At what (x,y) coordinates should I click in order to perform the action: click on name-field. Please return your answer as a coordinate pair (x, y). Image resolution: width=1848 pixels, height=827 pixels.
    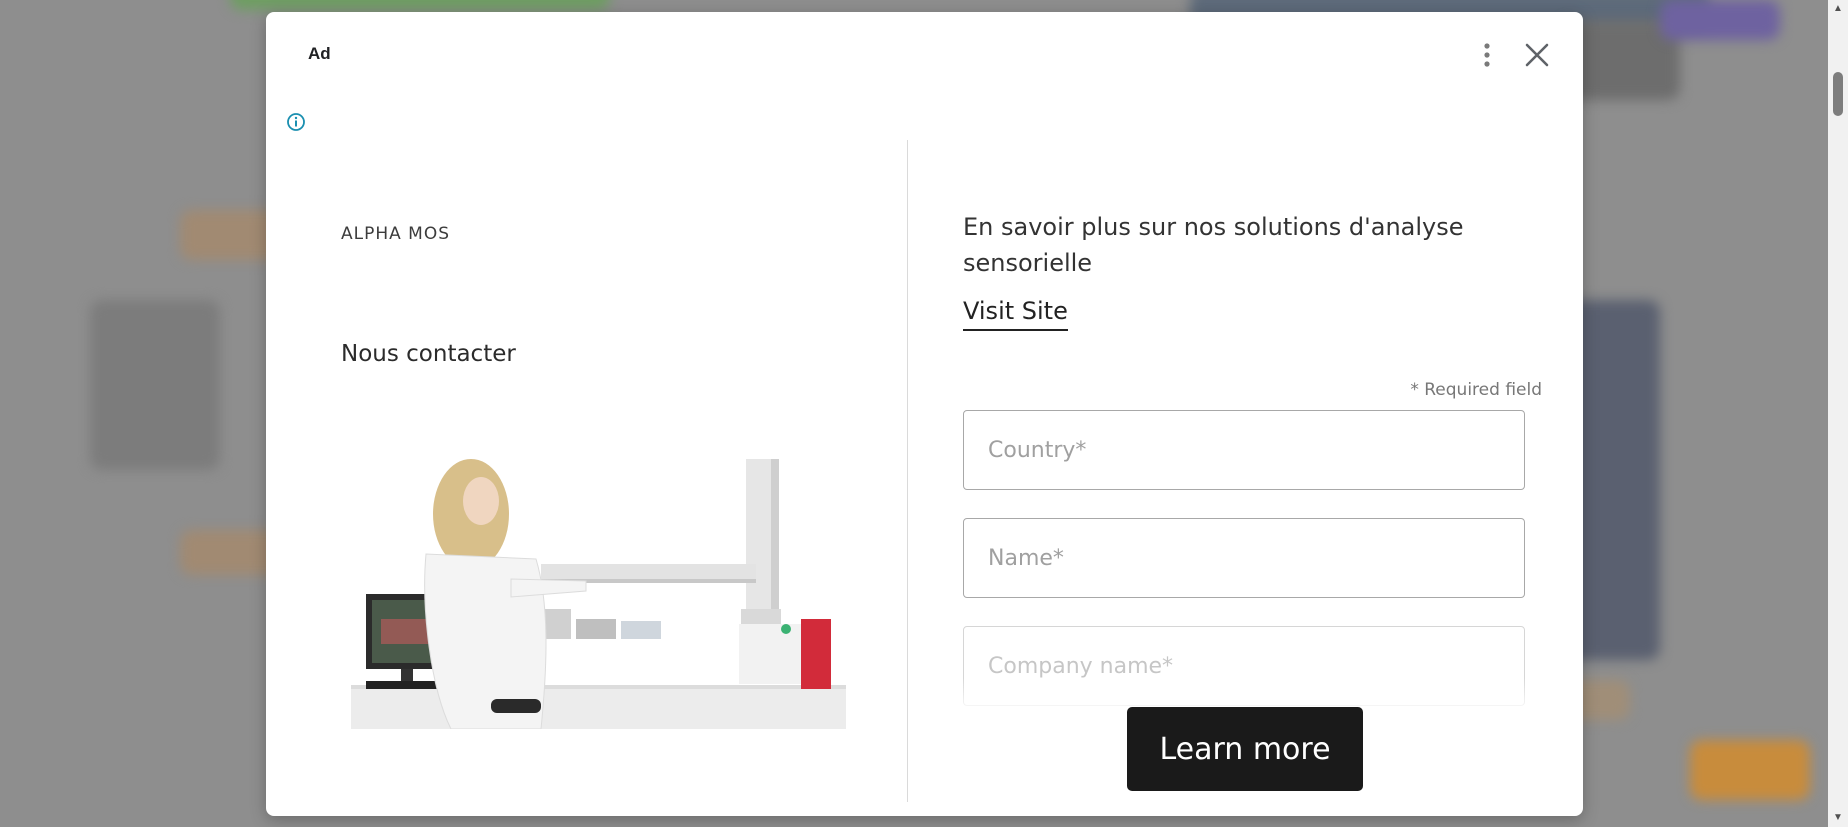
    Looking at the image, I should click on (1244, 558).